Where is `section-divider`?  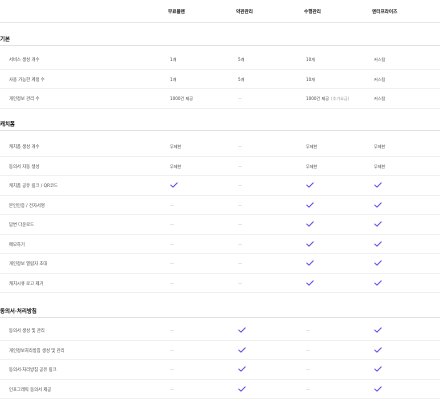
section-divider is located at coordinates (220, 130).